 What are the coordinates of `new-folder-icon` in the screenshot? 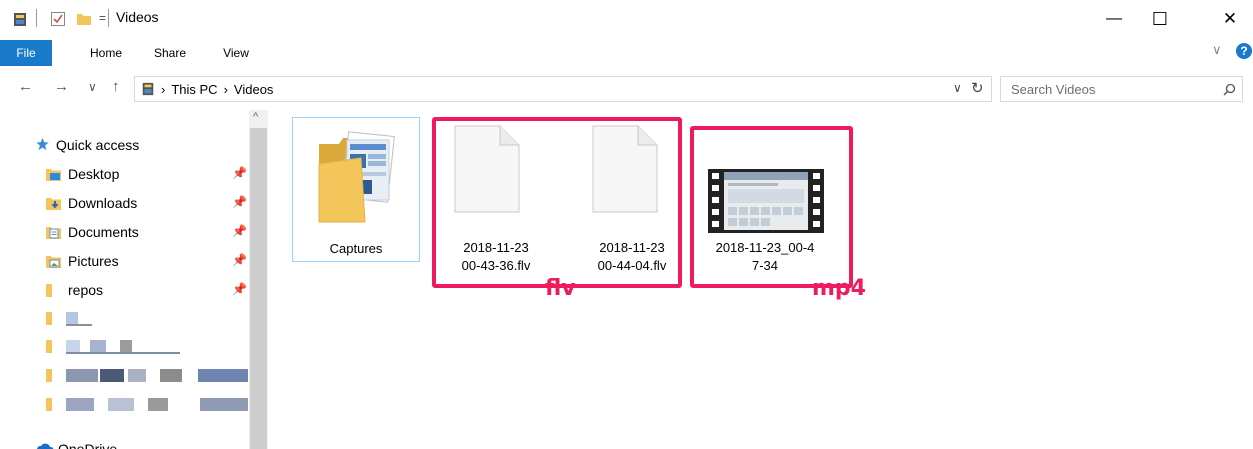 It's located at (84, 19).